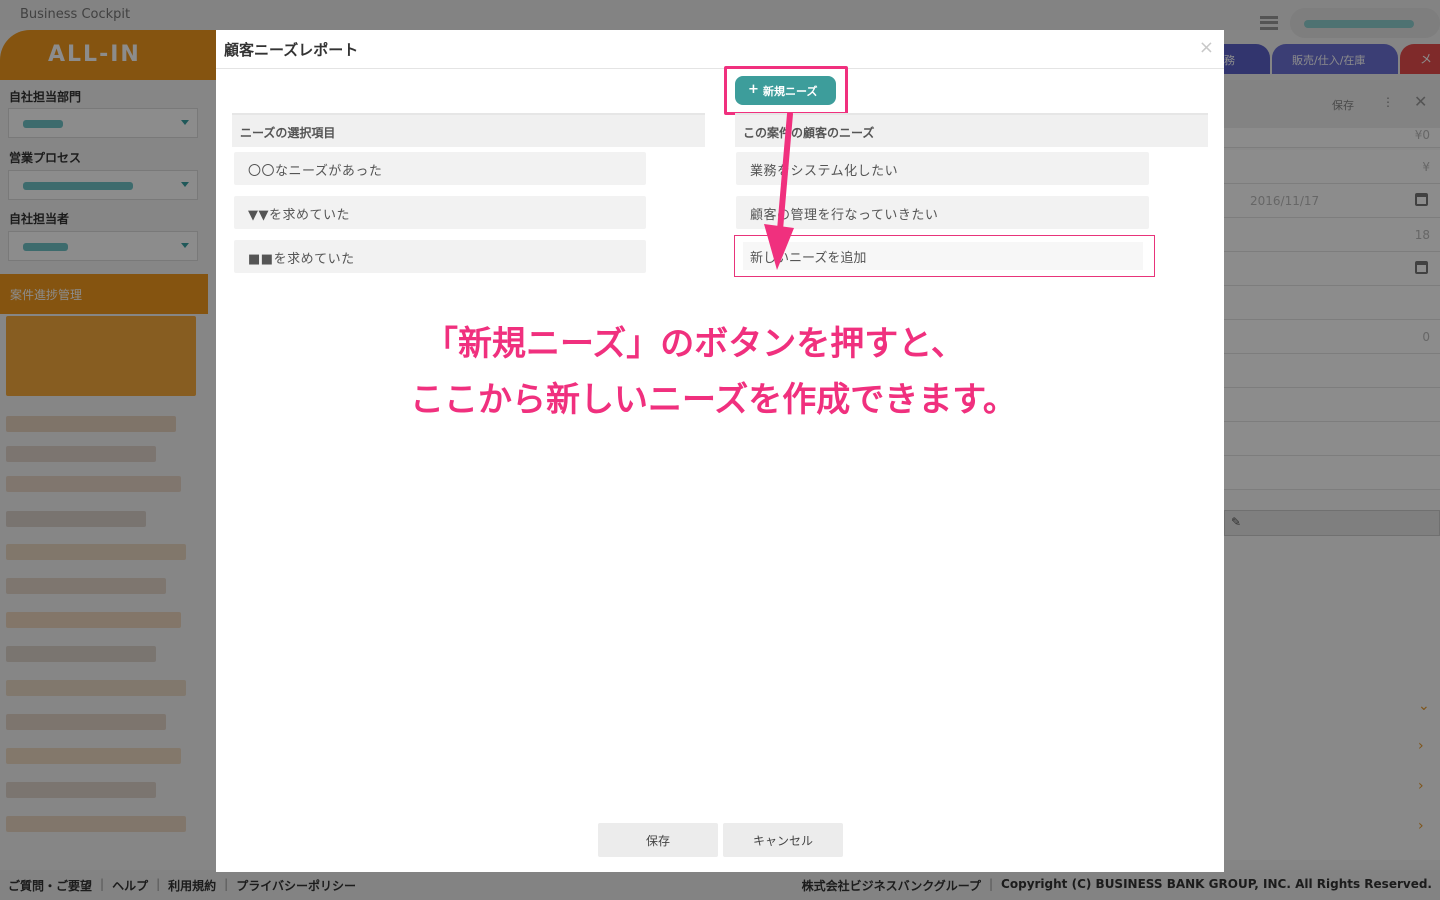 This screenshot has width=1440, height=900. I want to click on new-need-input, so click(943, 256).